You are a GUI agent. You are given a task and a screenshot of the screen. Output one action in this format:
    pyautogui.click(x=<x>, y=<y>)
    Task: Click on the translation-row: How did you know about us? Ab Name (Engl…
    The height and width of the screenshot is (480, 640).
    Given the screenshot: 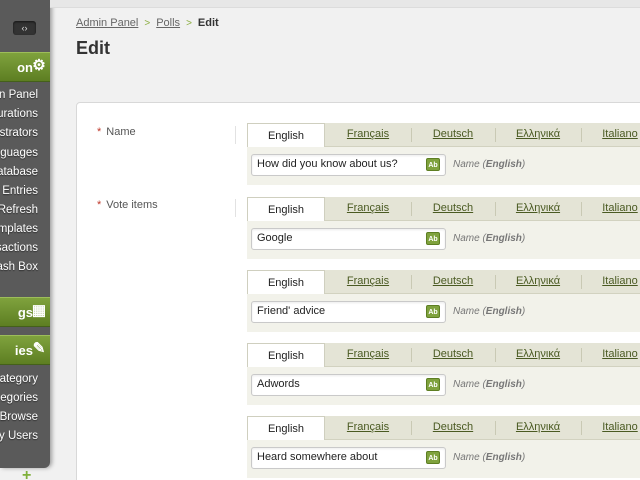 What is the action you would take?
    pyautogui.click(x=443, y=166)
    